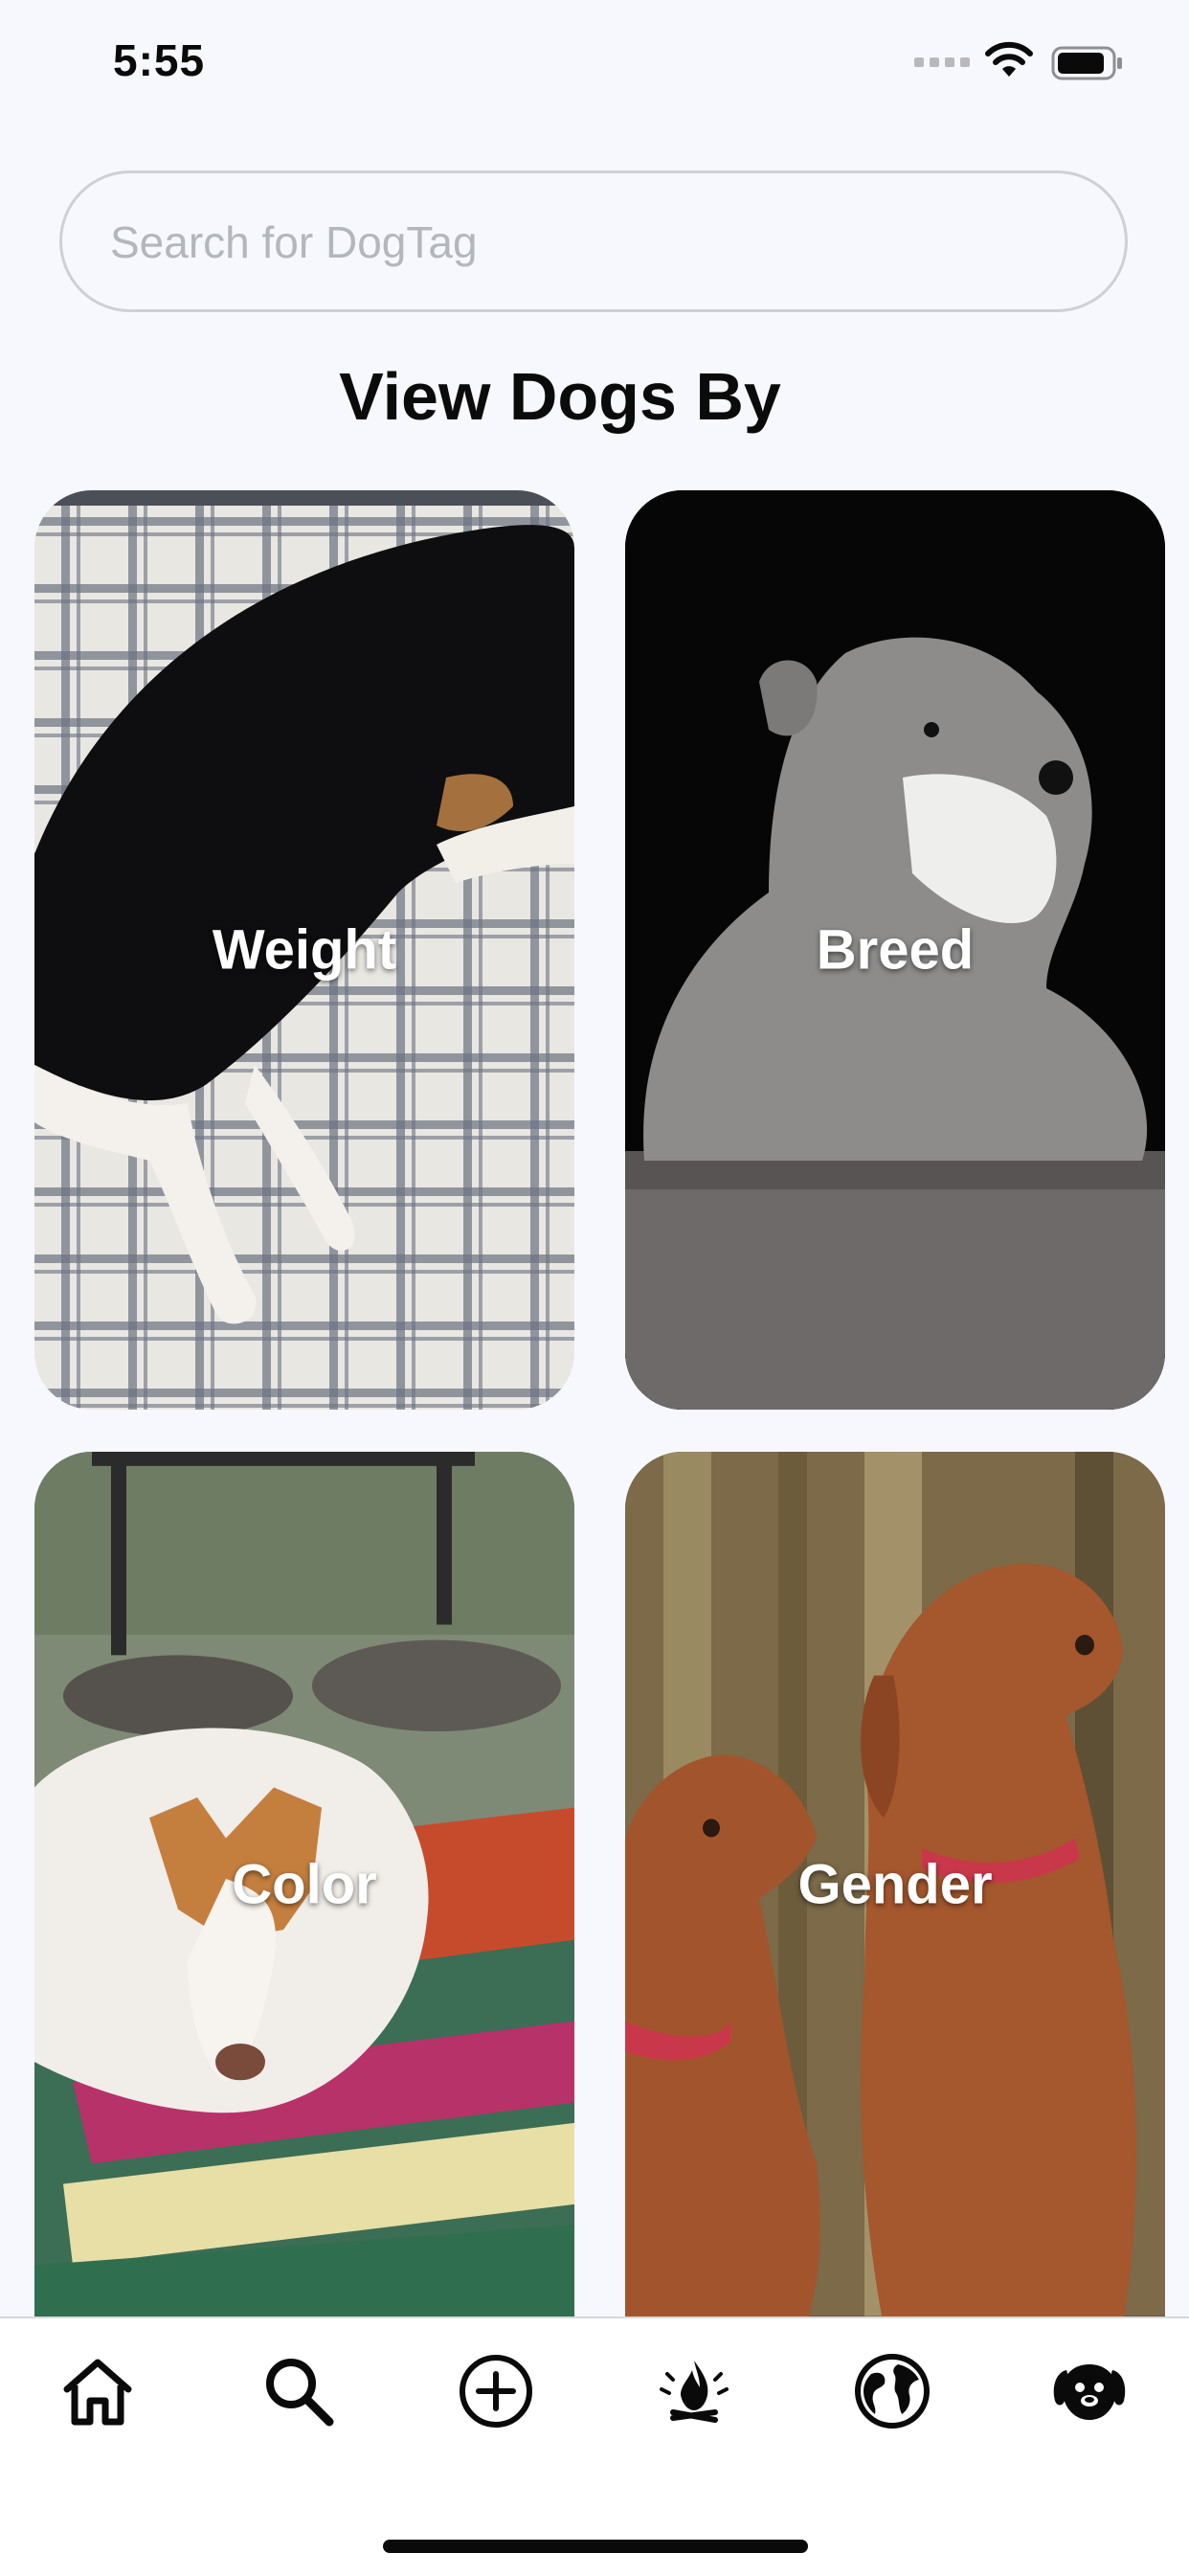 The height and width of the screenshot is (2576, 1189). What do you see at coordinates (588, 242) in the screenshot?
I see `search-input` at bounding box center [588, 242].